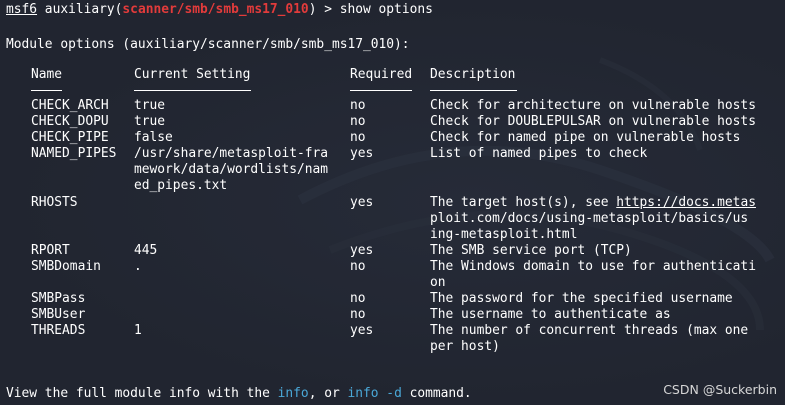  I want to click on header-required-underline, so click(381, 90).